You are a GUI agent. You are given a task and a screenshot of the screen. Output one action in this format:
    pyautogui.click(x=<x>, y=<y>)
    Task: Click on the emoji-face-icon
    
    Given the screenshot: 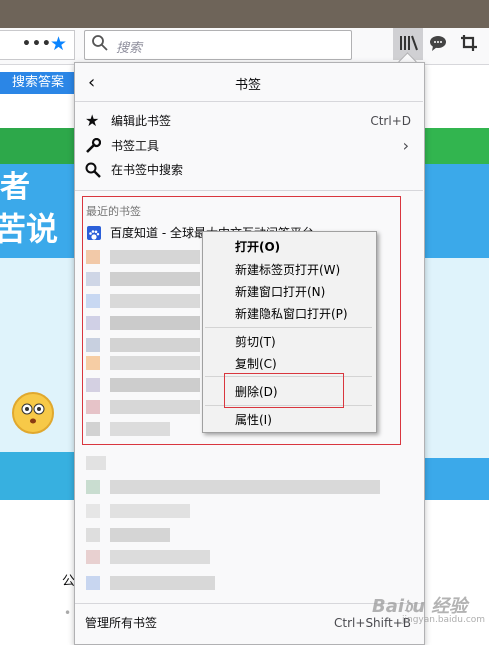 What is the action you would take?
    pyautogui.click(x=33, y=413)
    